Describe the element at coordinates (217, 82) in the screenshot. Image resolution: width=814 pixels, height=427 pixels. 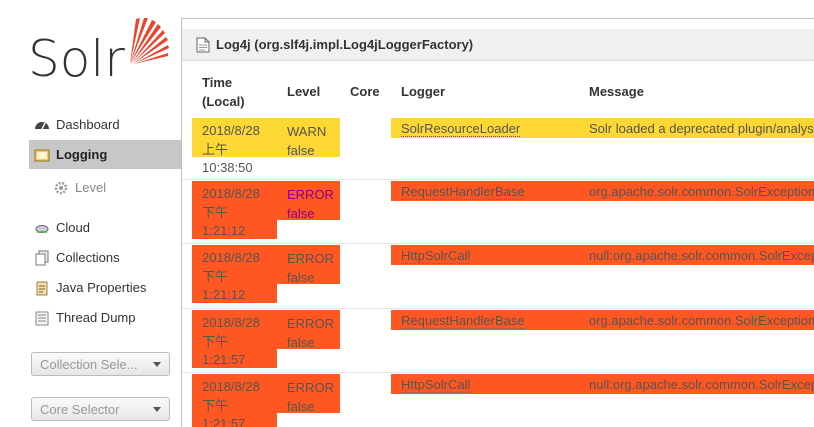
I see `column-header-time: Time` at that location.